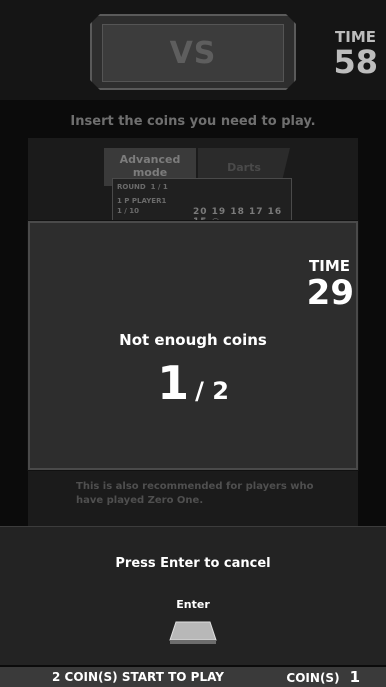 The width and height of the screenshot is (386, 687). What do you see at coordinates (138, 677) in the screenshot?
I see `start-info: 2 COIN(S) START TO PLAY` at bounding box center [138, 677].